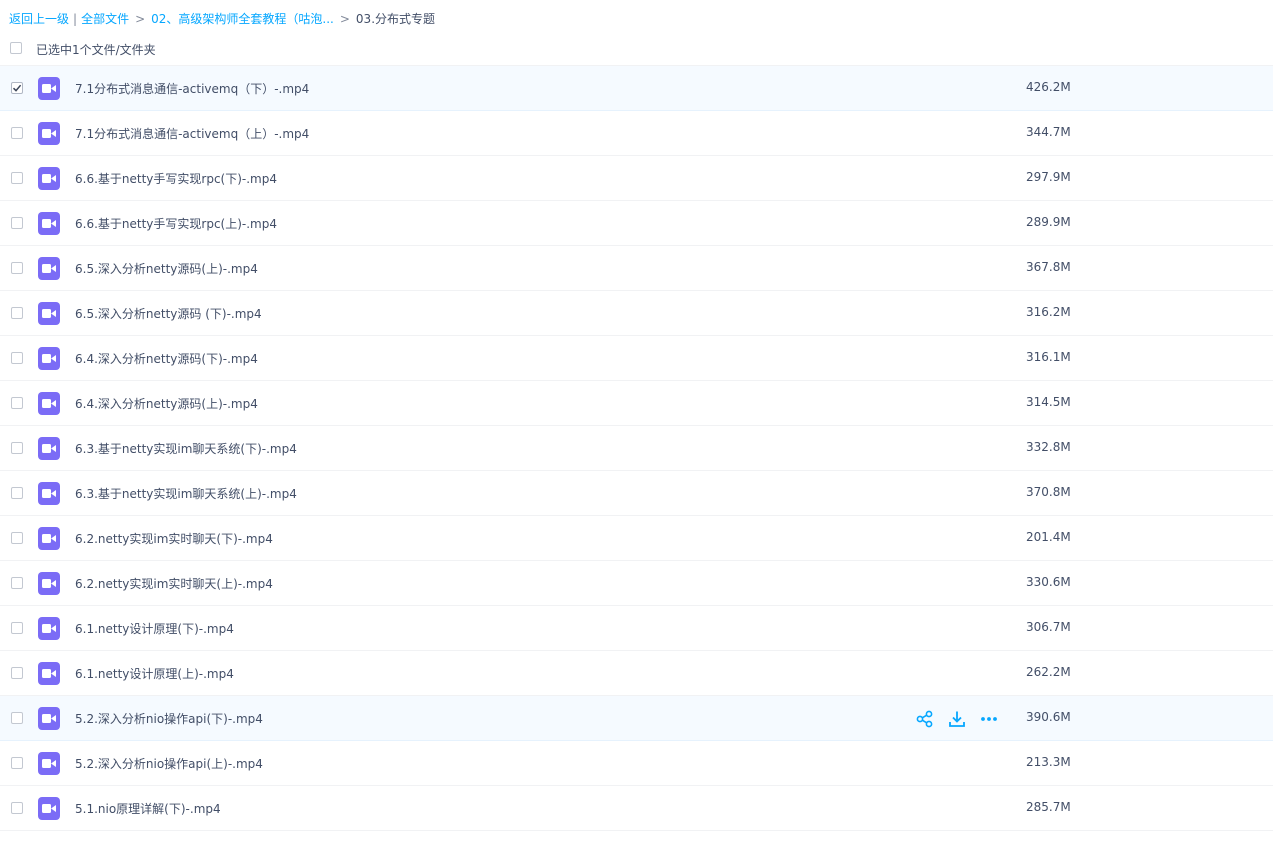 This screenshot has height=851, width=1273. I want to click on file-size: 285.7M, so click(1048, 807).